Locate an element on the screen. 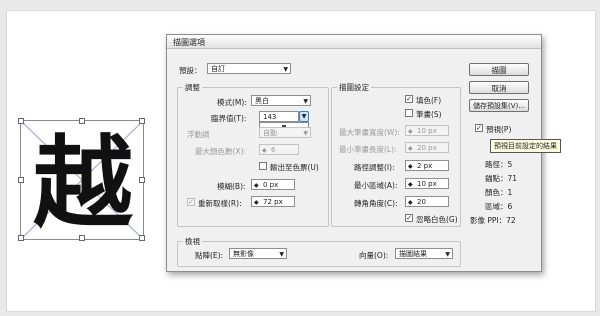 The height and width of the screenshot is (316, 600). preset-select: 自訂 ▼ is located at coordinates (249, 68).